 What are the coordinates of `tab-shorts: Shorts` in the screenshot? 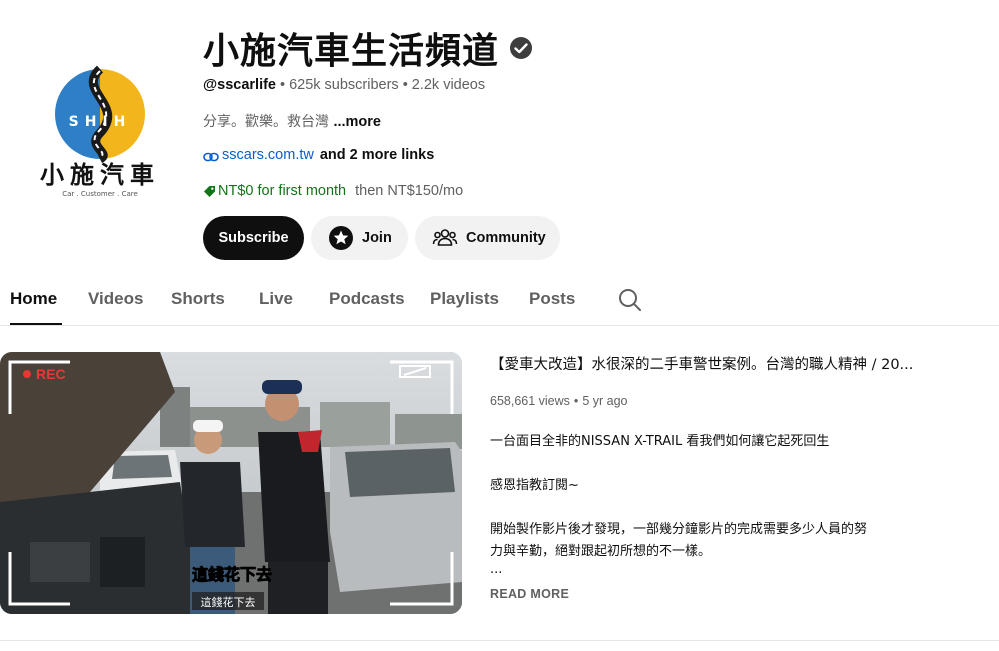 It's located at (198, 302).